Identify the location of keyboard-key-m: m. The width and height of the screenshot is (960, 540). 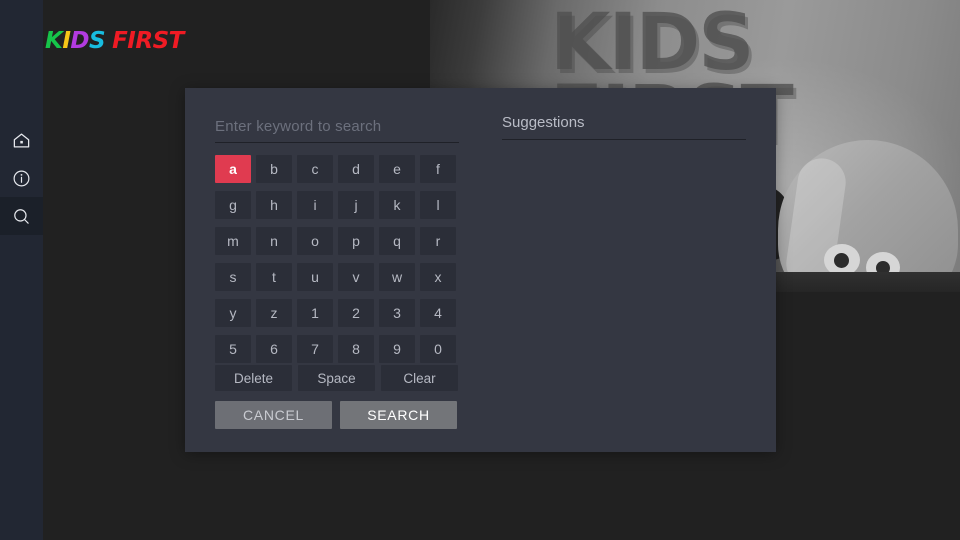
(233, 241).